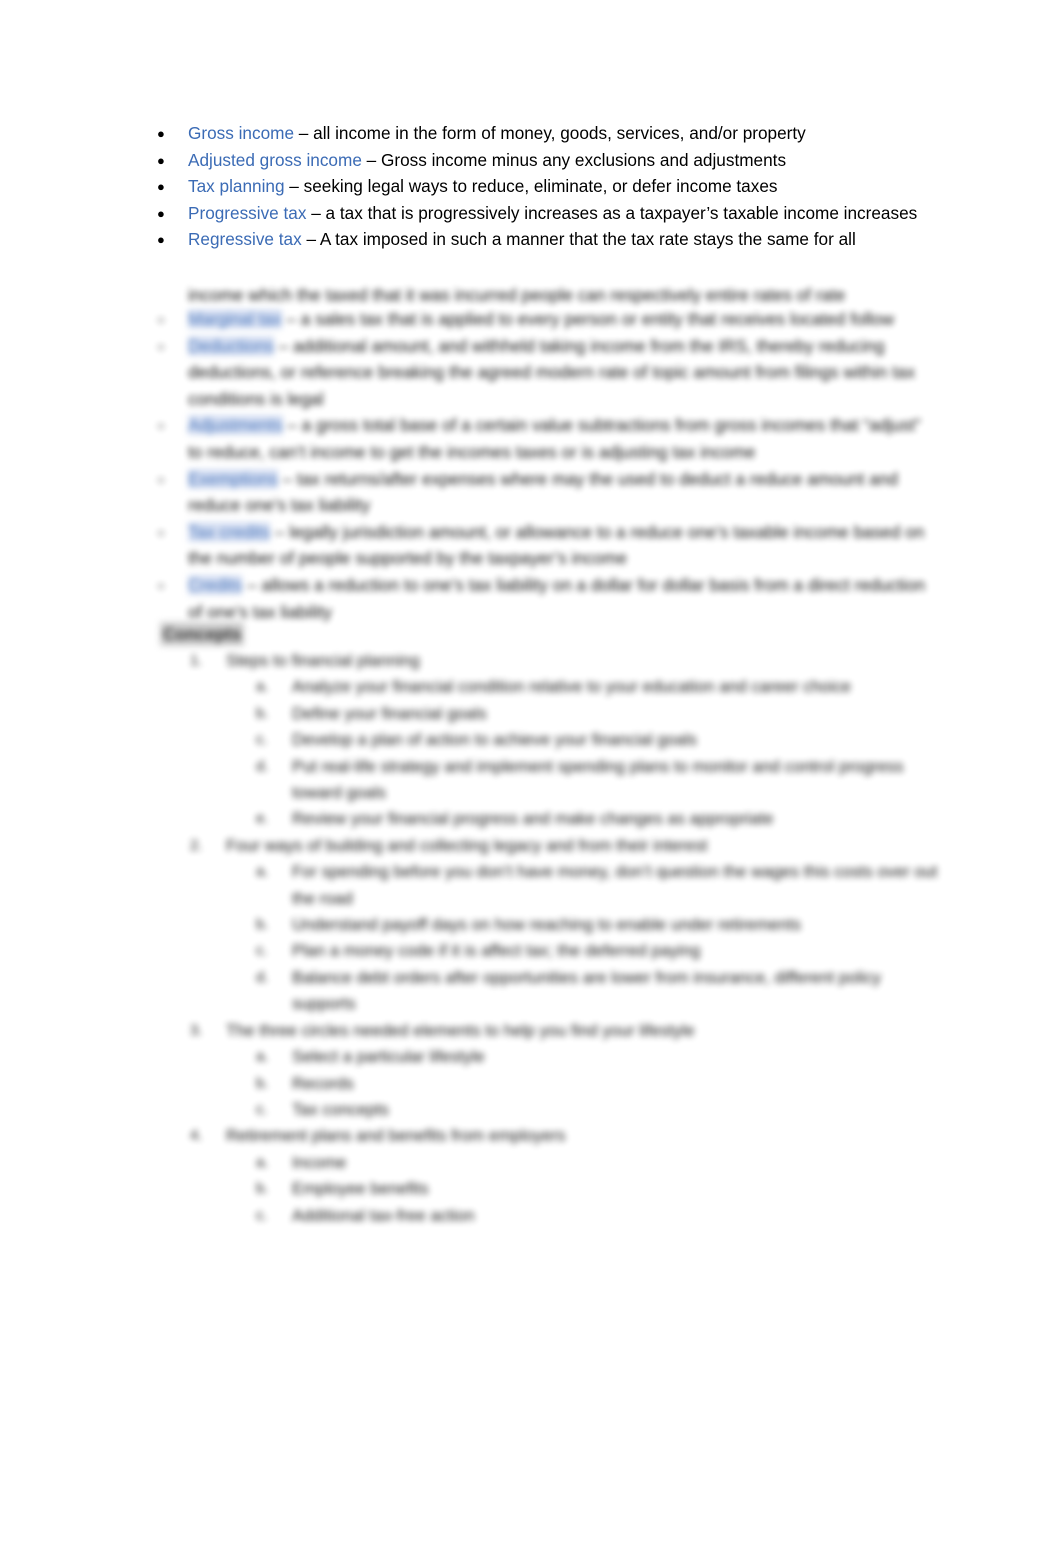 The width and height of the screenshot is (1062, 1556). What do you see at coordinates (235, 319) in the screenshot?
I see `glossary-term: Marginal tax` at bounding box center [235, 319].